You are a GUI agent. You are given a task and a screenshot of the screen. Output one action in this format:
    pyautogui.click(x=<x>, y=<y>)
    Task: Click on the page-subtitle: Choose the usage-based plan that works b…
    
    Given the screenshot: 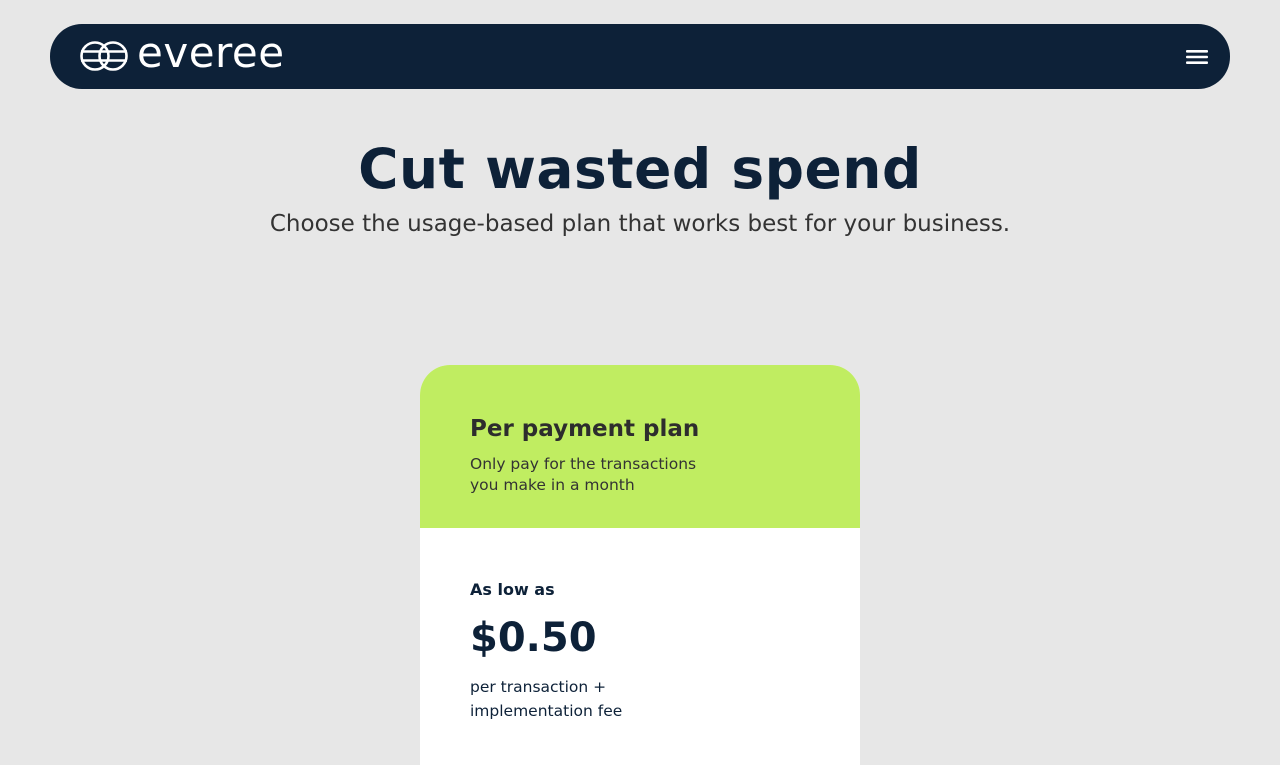 What is the action you would take?
    pyautogui.click(x=640, y=224)
    